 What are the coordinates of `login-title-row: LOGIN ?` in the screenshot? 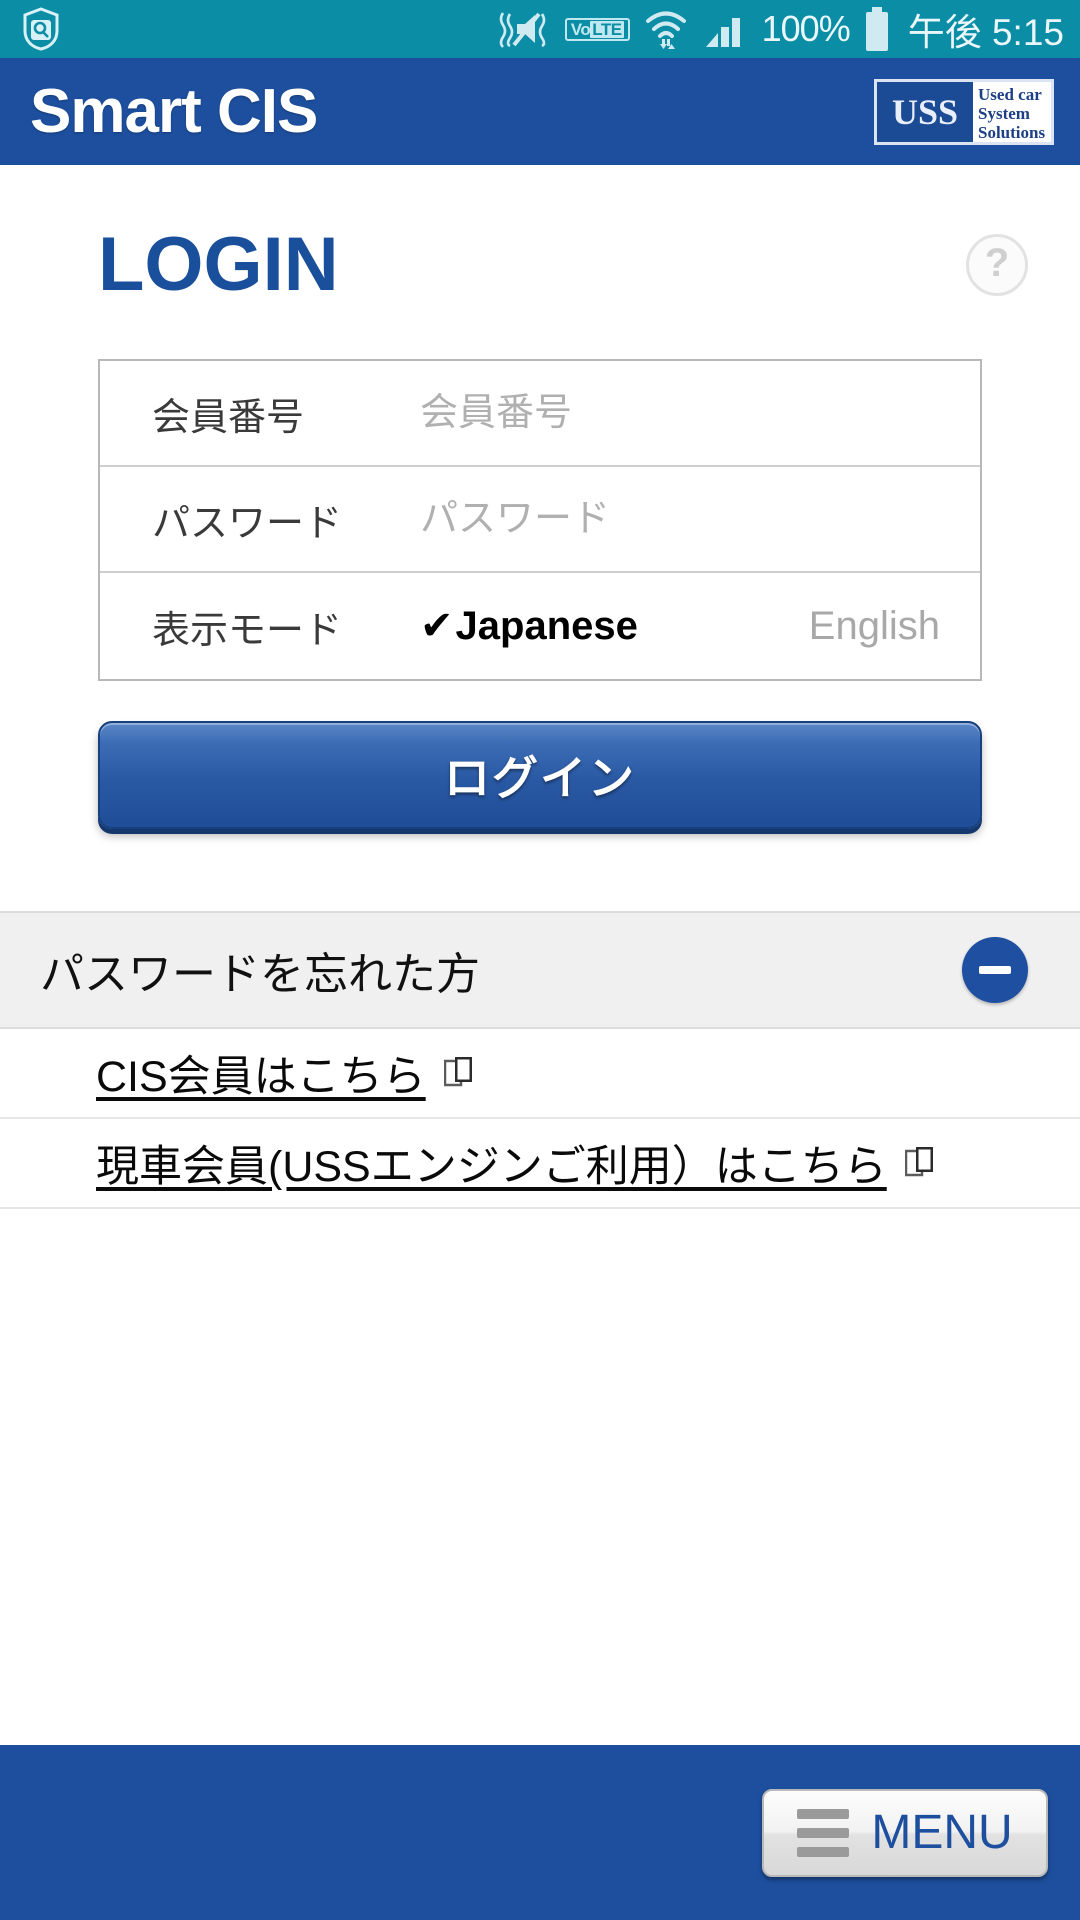 It's located at (540, 234).